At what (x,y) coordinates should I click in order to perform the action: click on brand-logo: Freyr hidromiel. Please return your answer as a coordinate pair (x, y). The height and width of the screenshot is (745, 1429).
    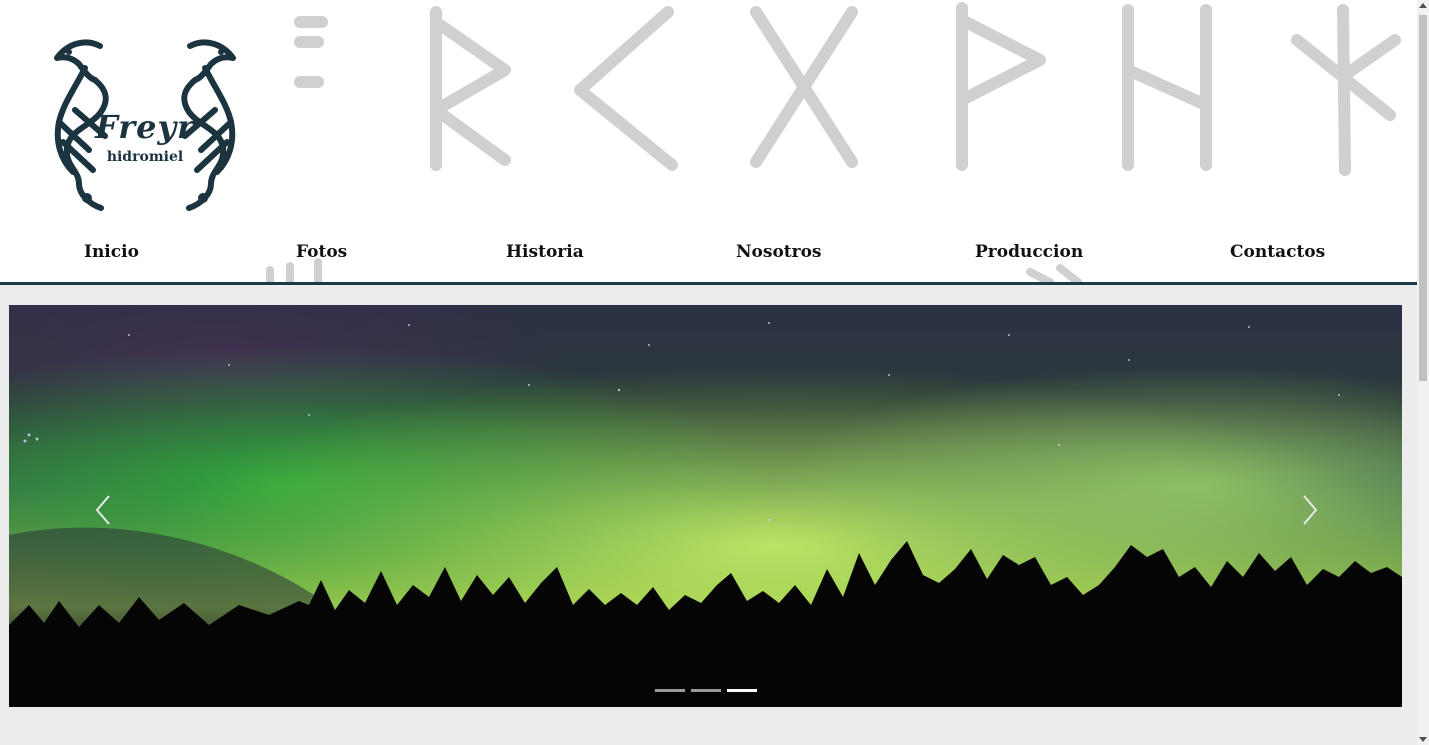
    Looking at the image, I should click on (145, 125).